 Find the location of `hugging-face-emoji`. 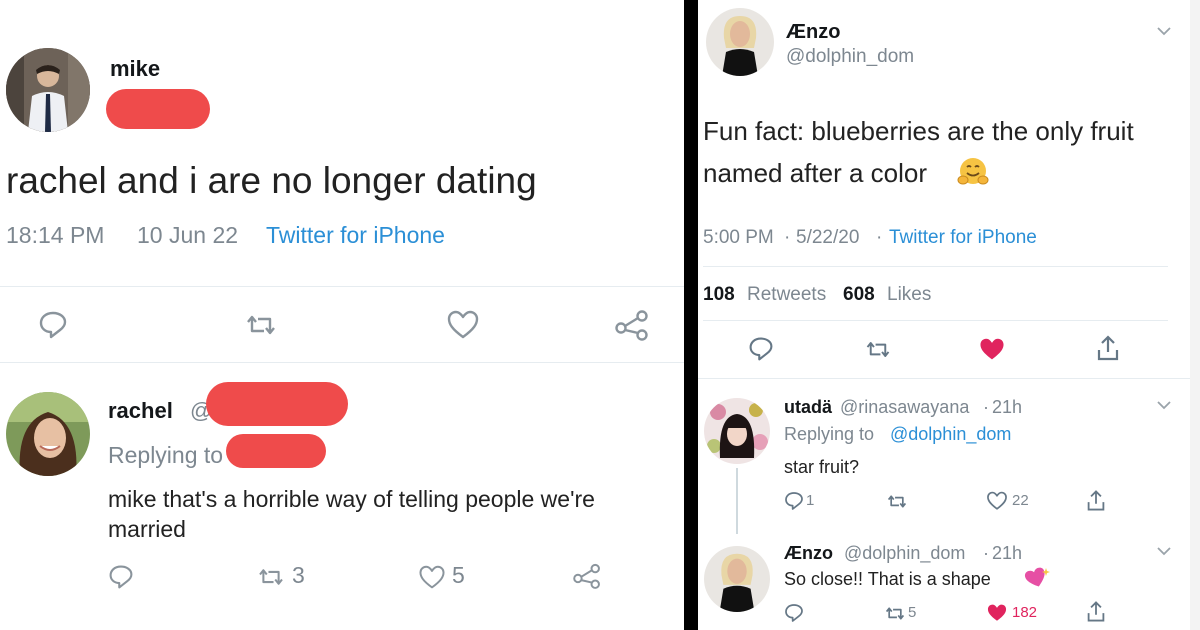

hugging-face-emoji is located at coordinates (973, 171).